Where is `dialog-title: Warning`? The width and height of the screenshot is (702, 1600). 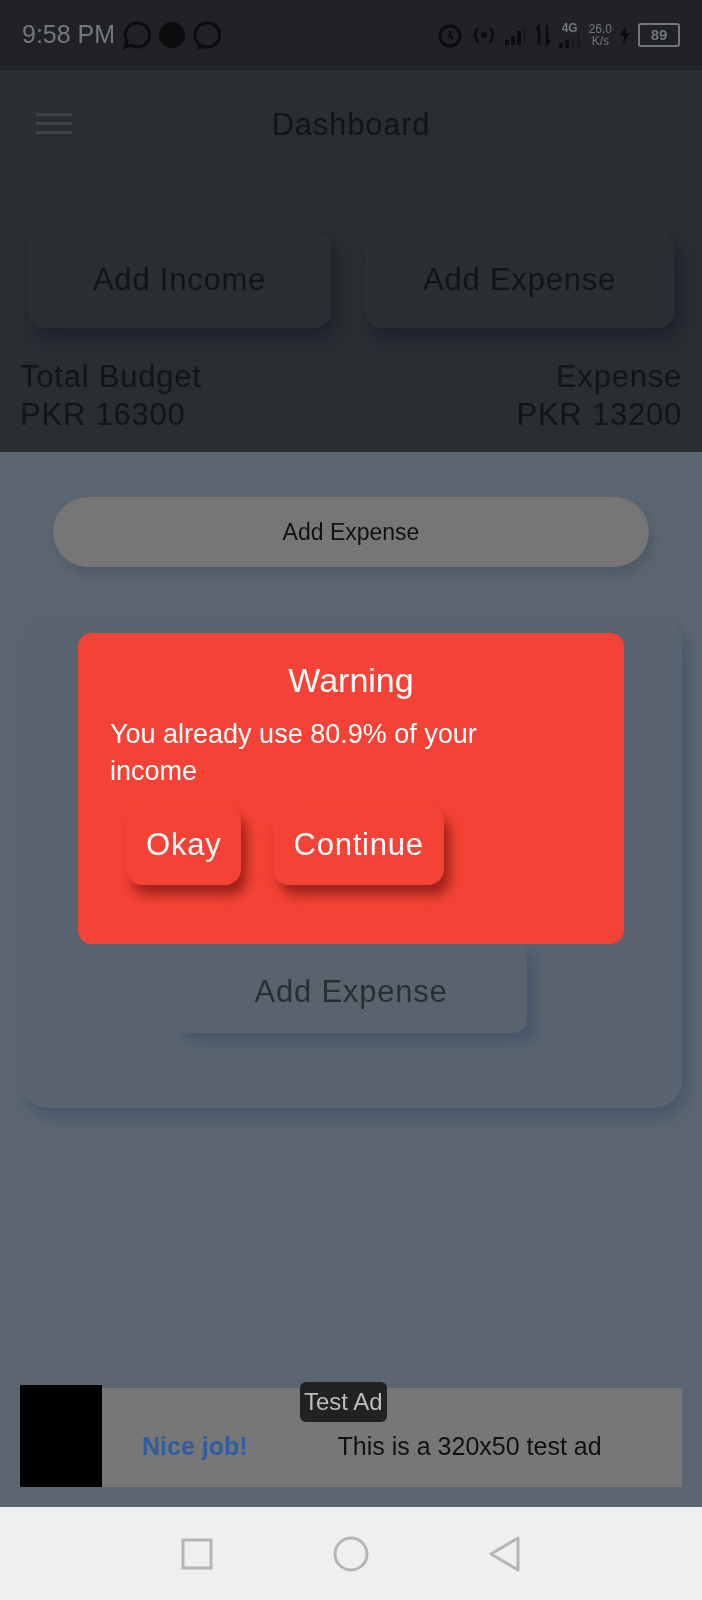
dialog-title: Warning is located at coordinates (351, 680).